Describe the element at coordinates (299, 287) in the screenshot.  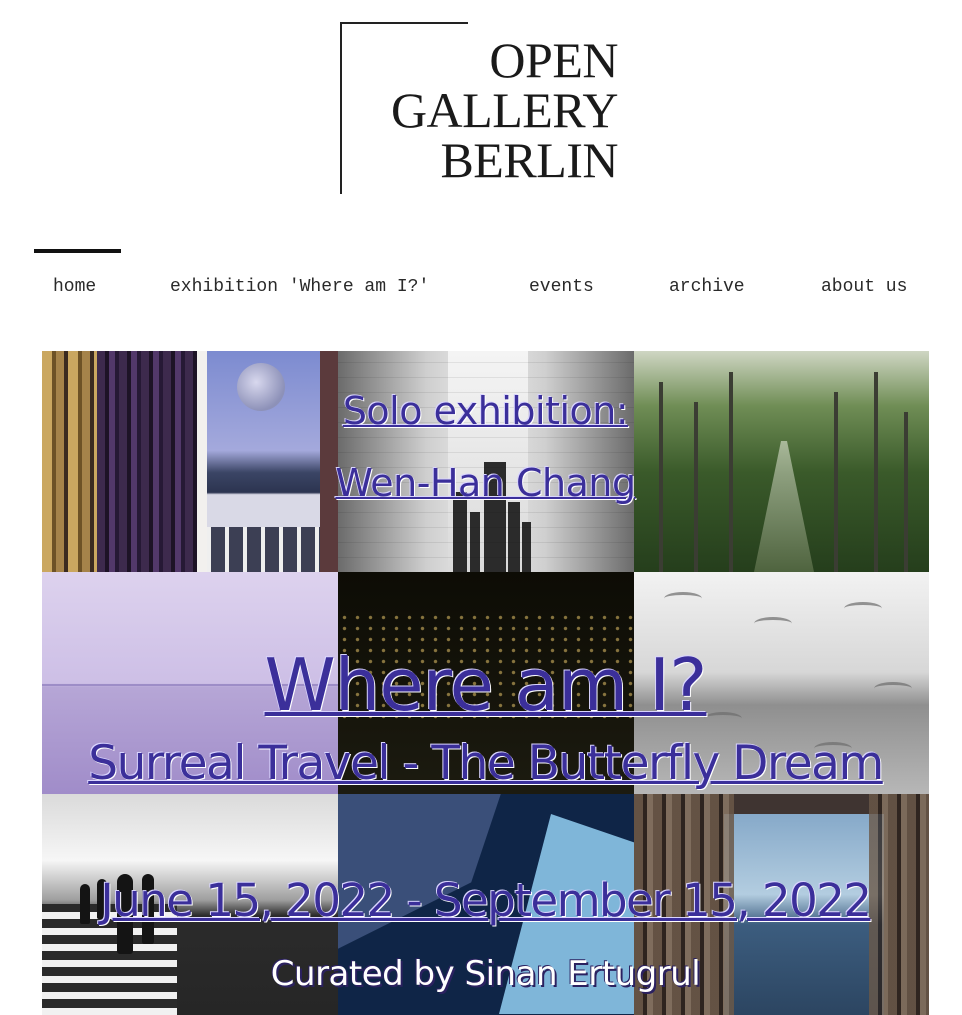
I see `nav-item-exhibition: exhibition 'Where am I?'` at that location.